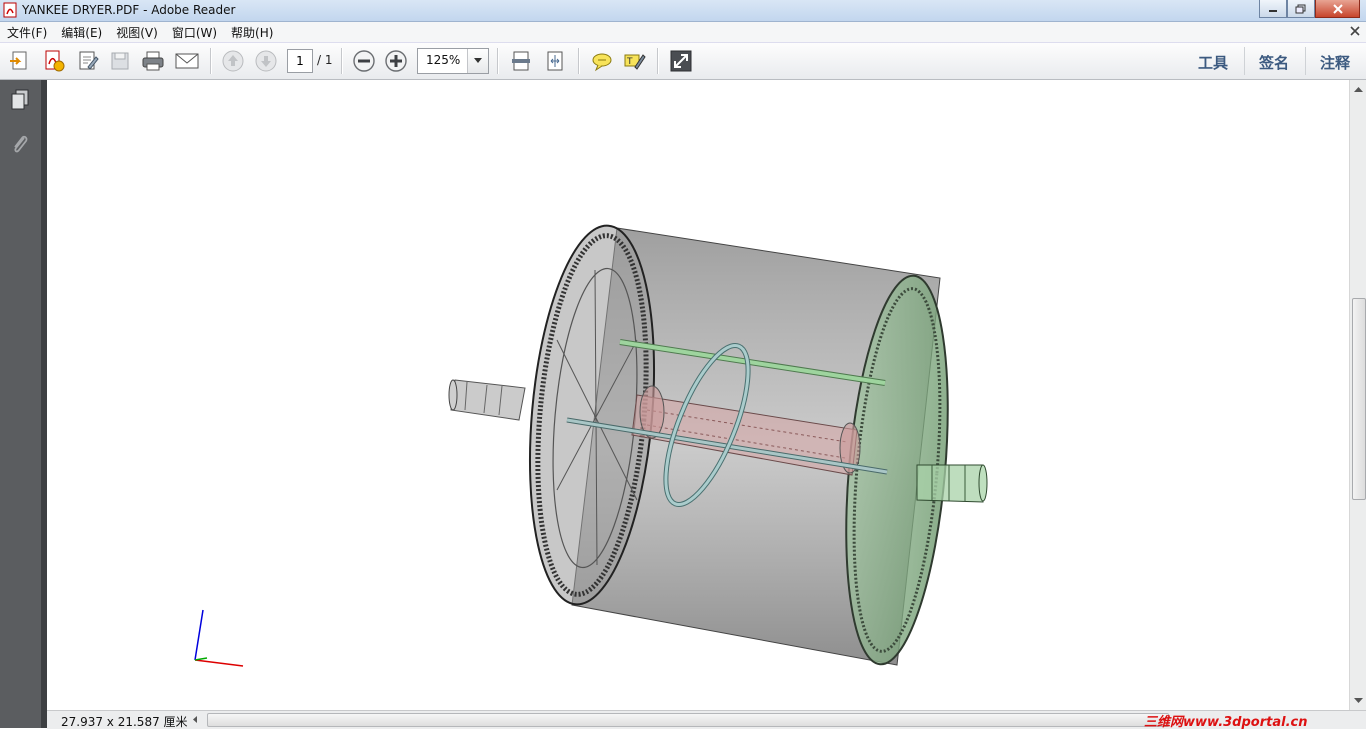 Image resolution: width=1366 pixels, height=730 pixels. I want to click on print-button, so click(153, 61).